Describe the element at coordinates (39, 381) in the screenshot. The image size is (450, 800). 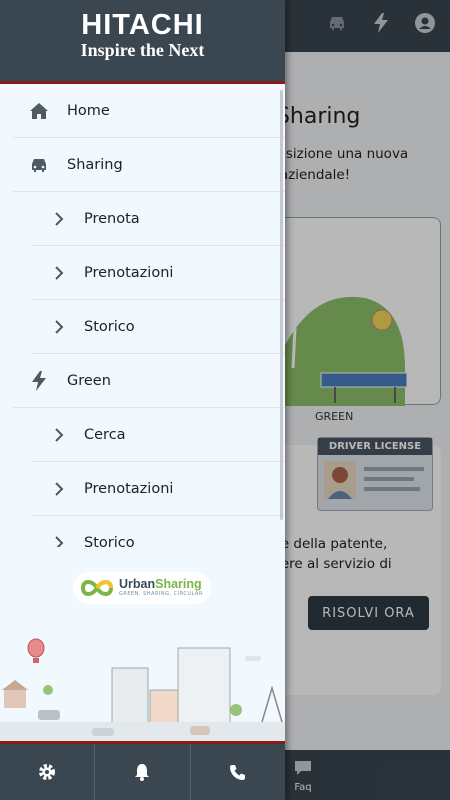
I see `lightning-icon` at that location.